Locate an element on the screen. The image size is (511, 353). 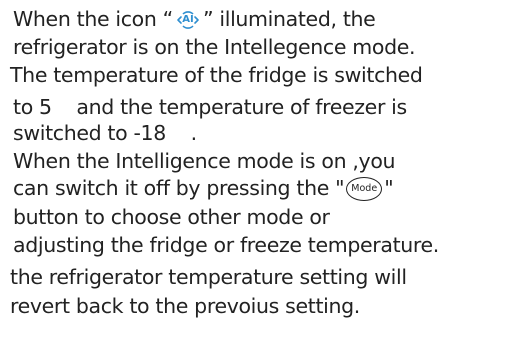
text-line-7: can switch it off by pressing the " Mode " is located at coordinates (203, 188).